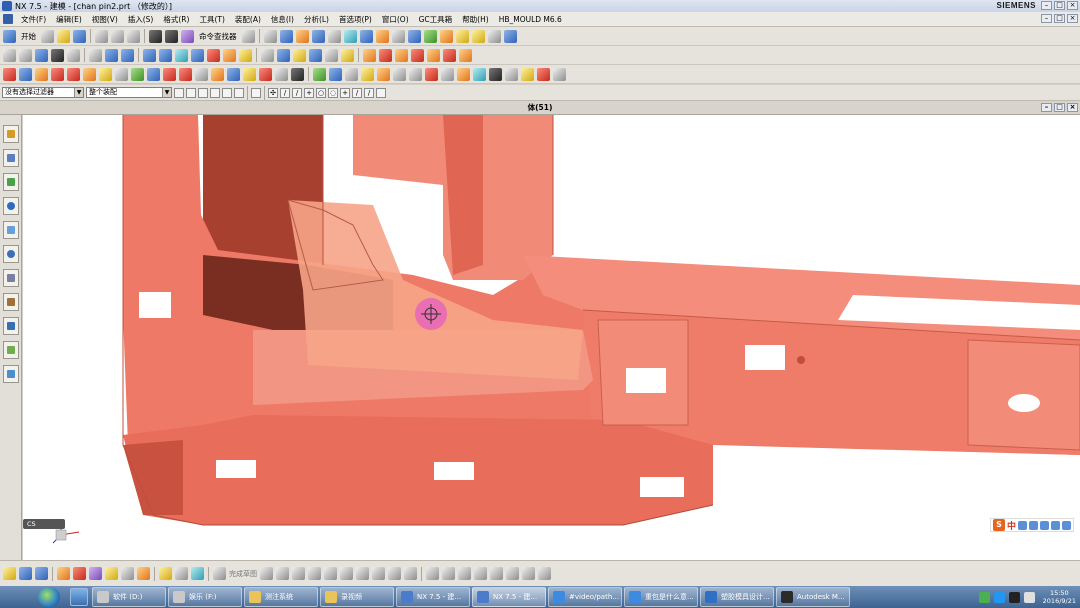 This screenshot has height=608, width=1080. I want to click on menu-window: 窗口(O), so click(395, 19).